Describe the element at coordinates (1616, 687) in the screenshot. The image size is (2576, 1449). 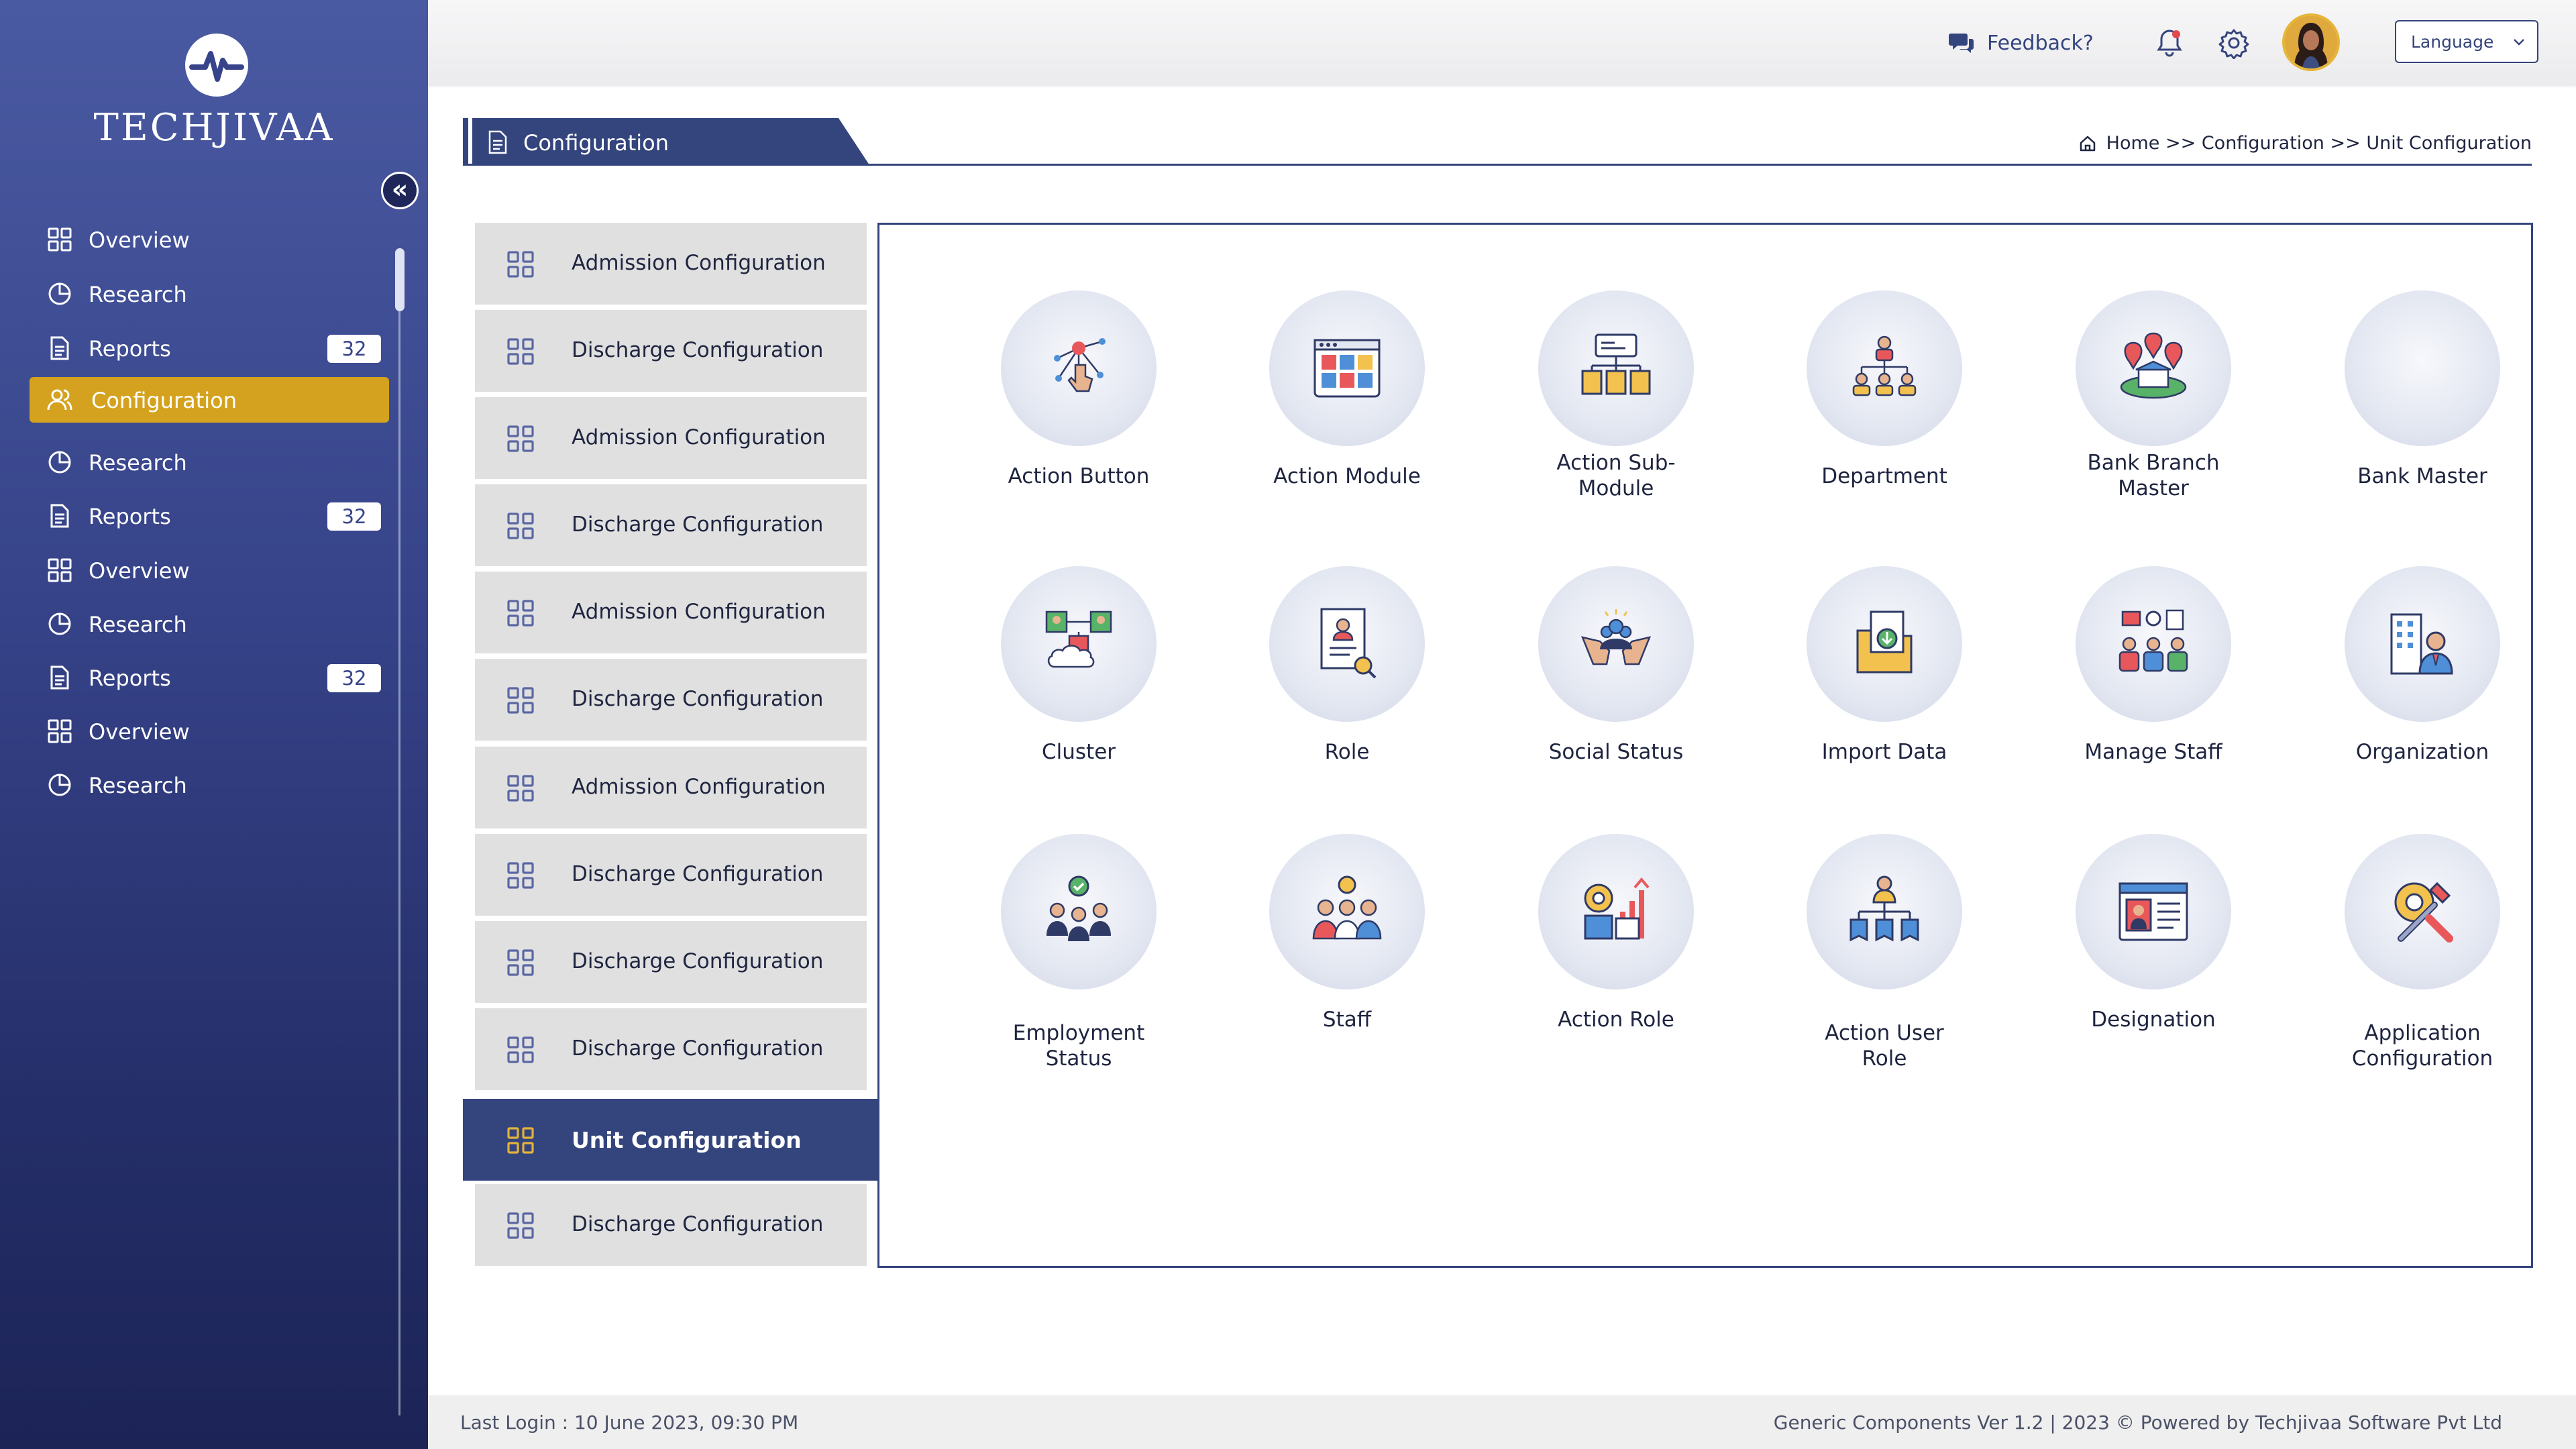
I see `config-tile: Social Status` at that location.